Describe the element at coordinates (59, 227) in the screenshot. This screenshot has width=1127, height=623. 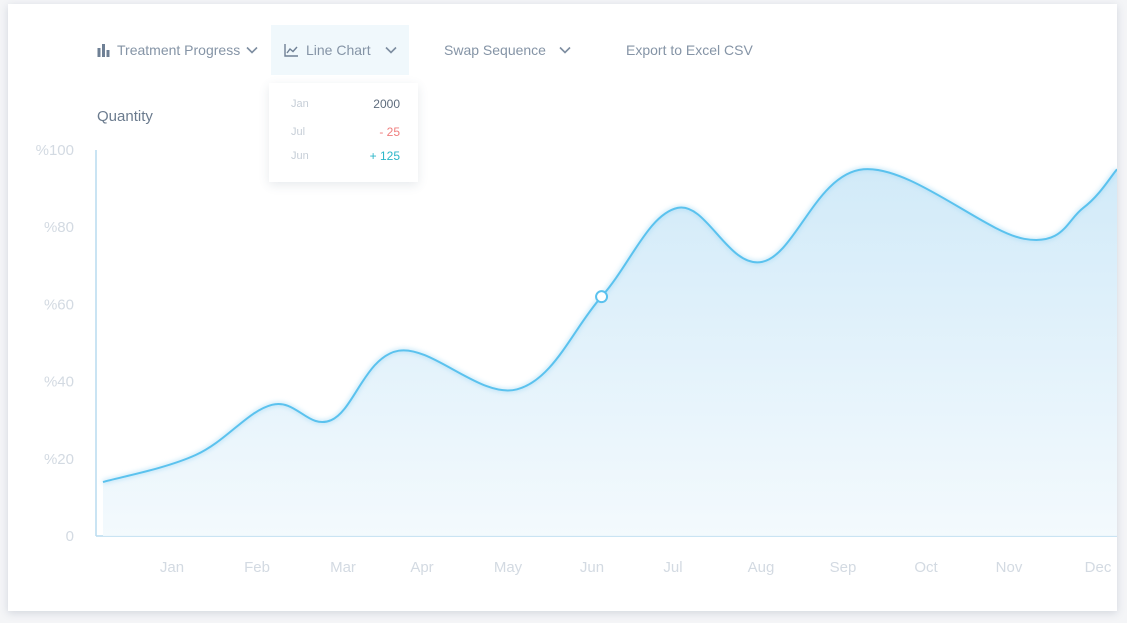
I see `y-tick-label: %80` at that location.